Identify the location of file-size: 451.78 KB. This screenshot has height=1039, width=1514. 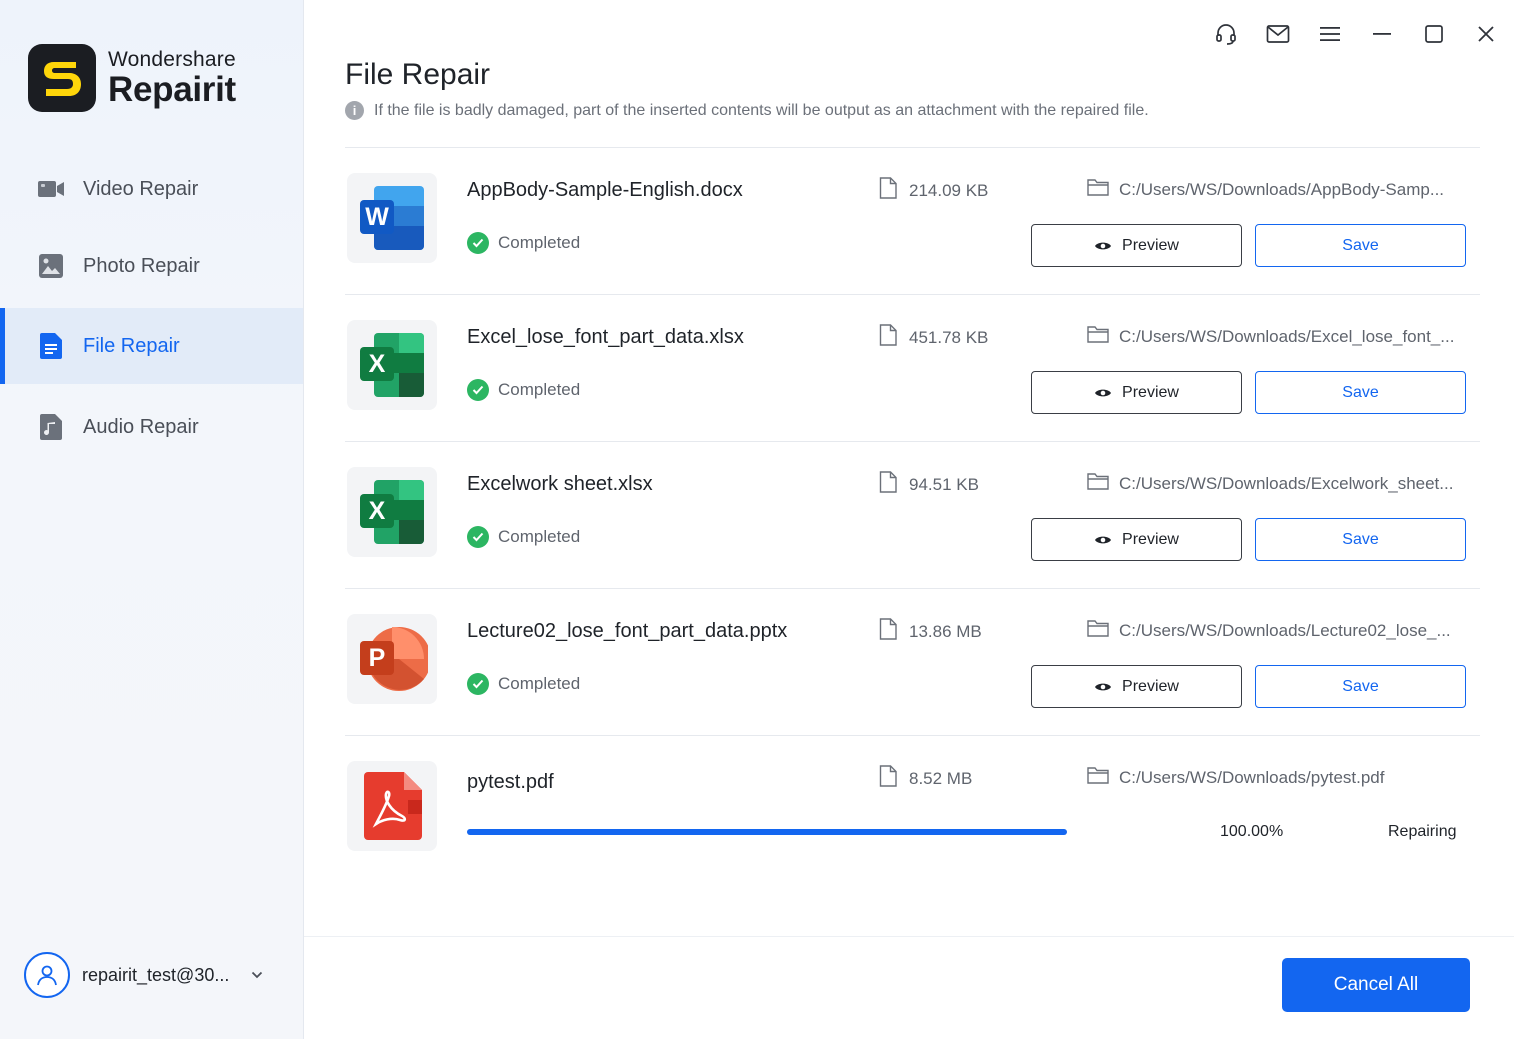
(933, 337).